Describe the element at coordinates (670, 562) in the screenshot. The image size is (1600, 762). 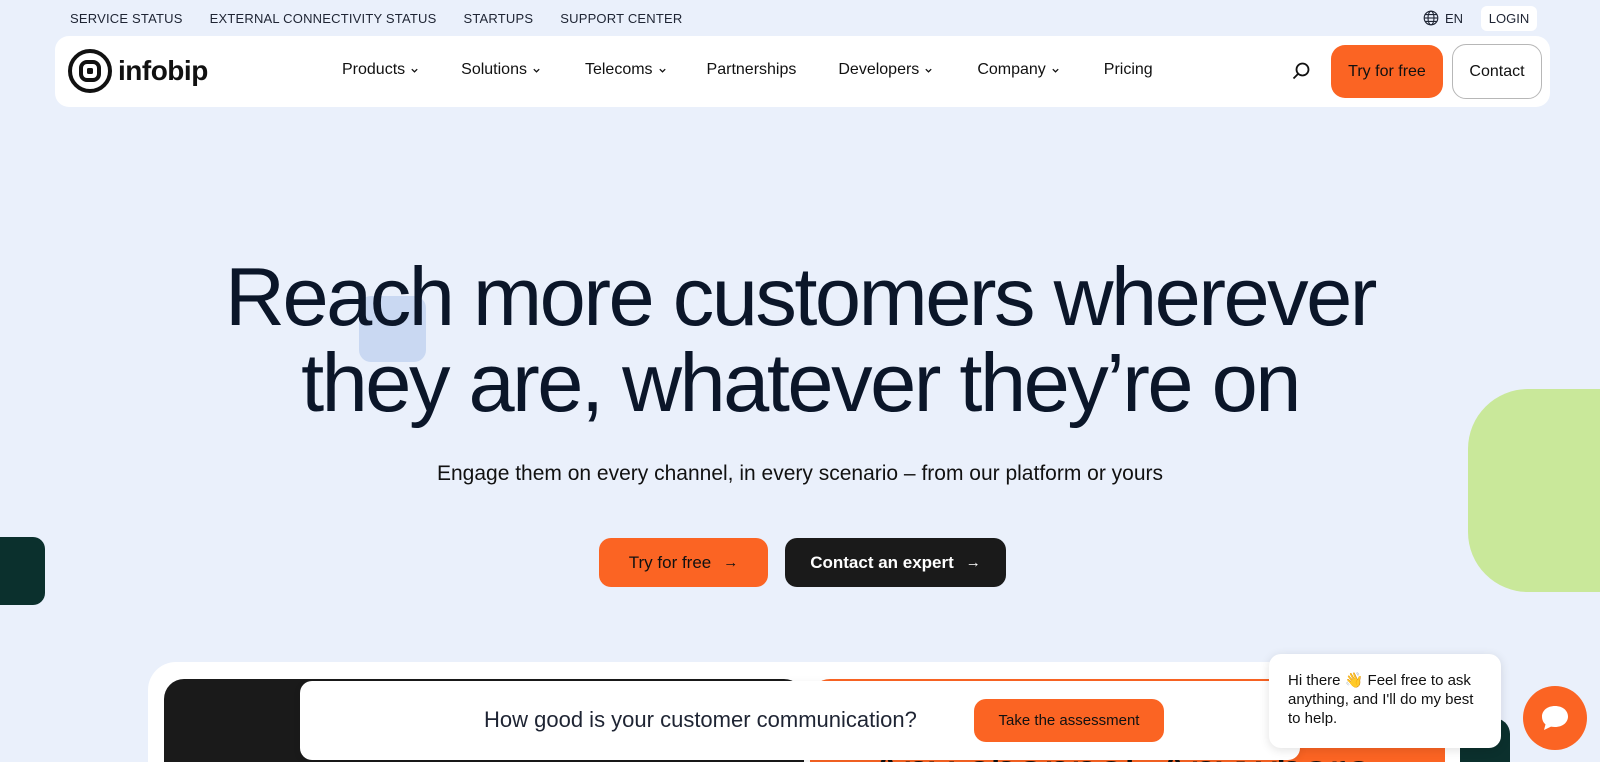
I see `hero-try-label: Try for free` at that location.